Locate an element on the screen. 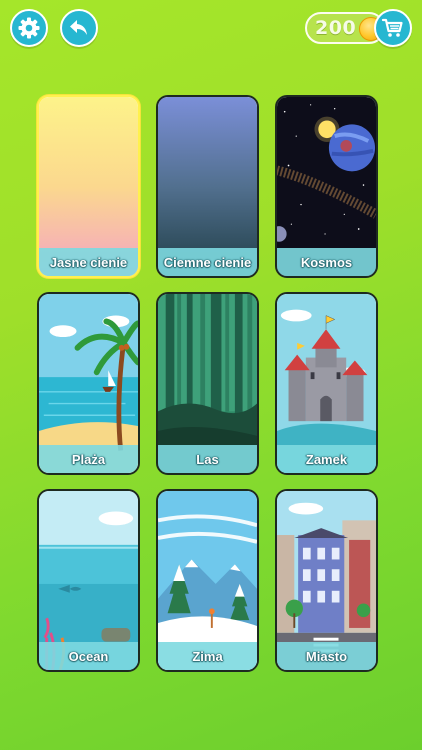 This screenshot has height=750, width=422. theme-label: Miasto is located at coordinates (326, 656).